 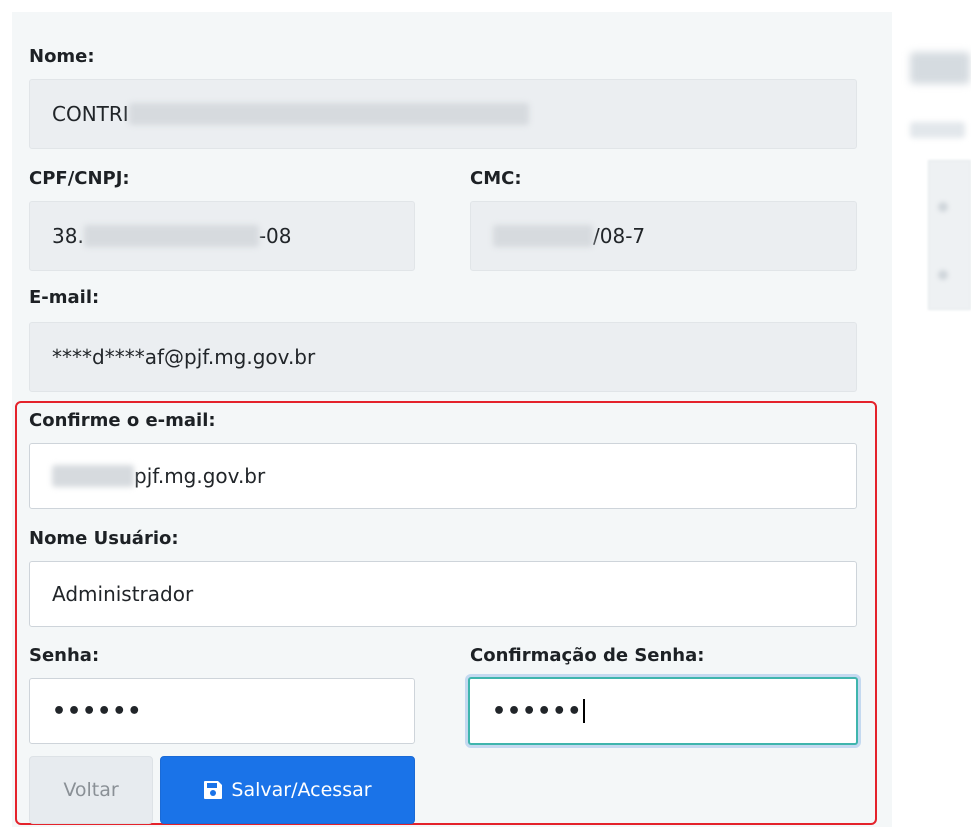 What do you see at coordinates (64, 297) in the screenshot?
I see `email-label: E-mail:` at bounding box center [64, 297].